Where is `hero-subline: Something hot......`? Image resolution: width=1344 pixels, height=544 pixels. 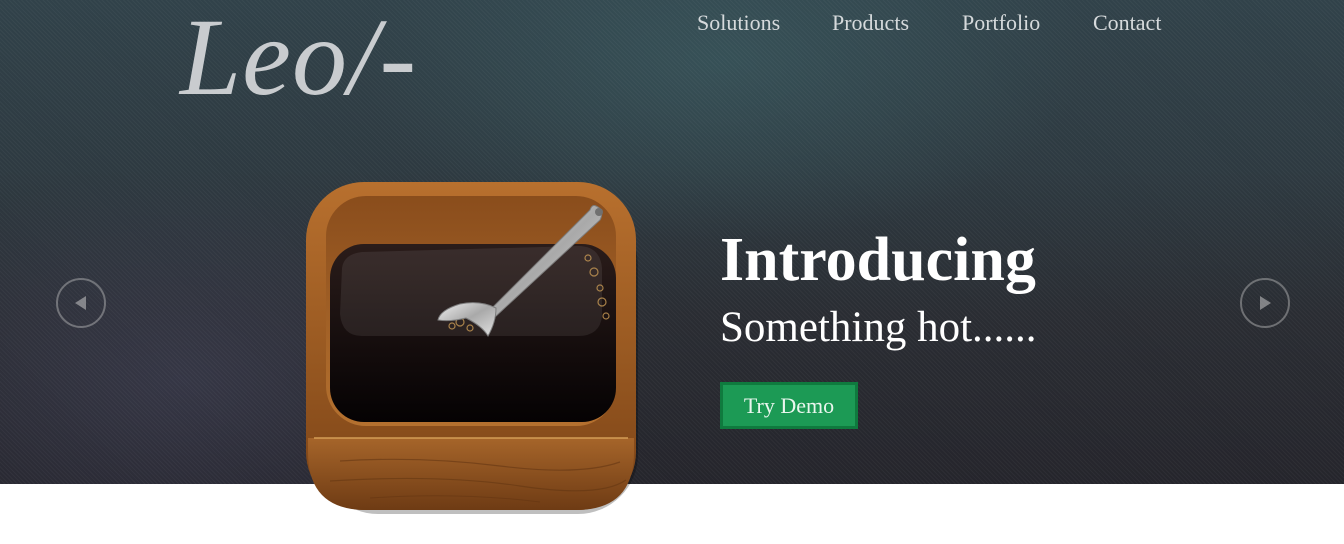
hero-subline: Something hot...... is located at coordinates (878, 327).